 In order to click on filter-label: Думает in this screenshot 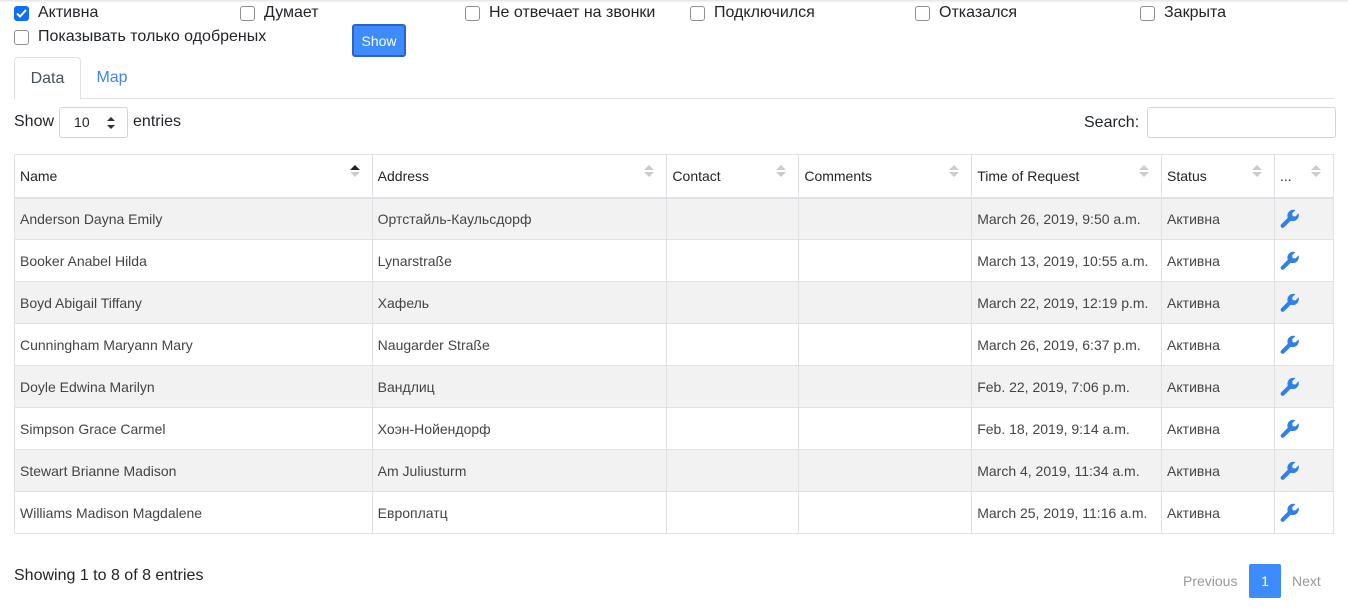, I will do `click(291, 12)`.